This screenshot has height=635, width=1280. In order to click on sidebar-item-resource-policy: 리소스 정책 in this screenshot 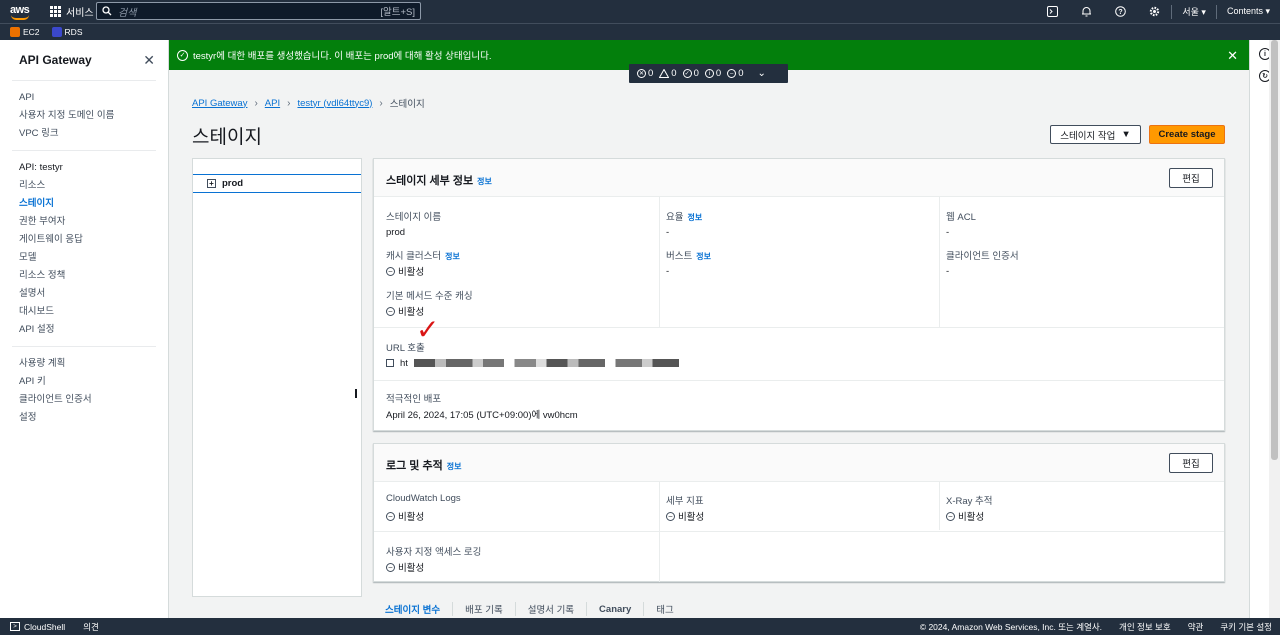, I will do `click(84, 276)`.